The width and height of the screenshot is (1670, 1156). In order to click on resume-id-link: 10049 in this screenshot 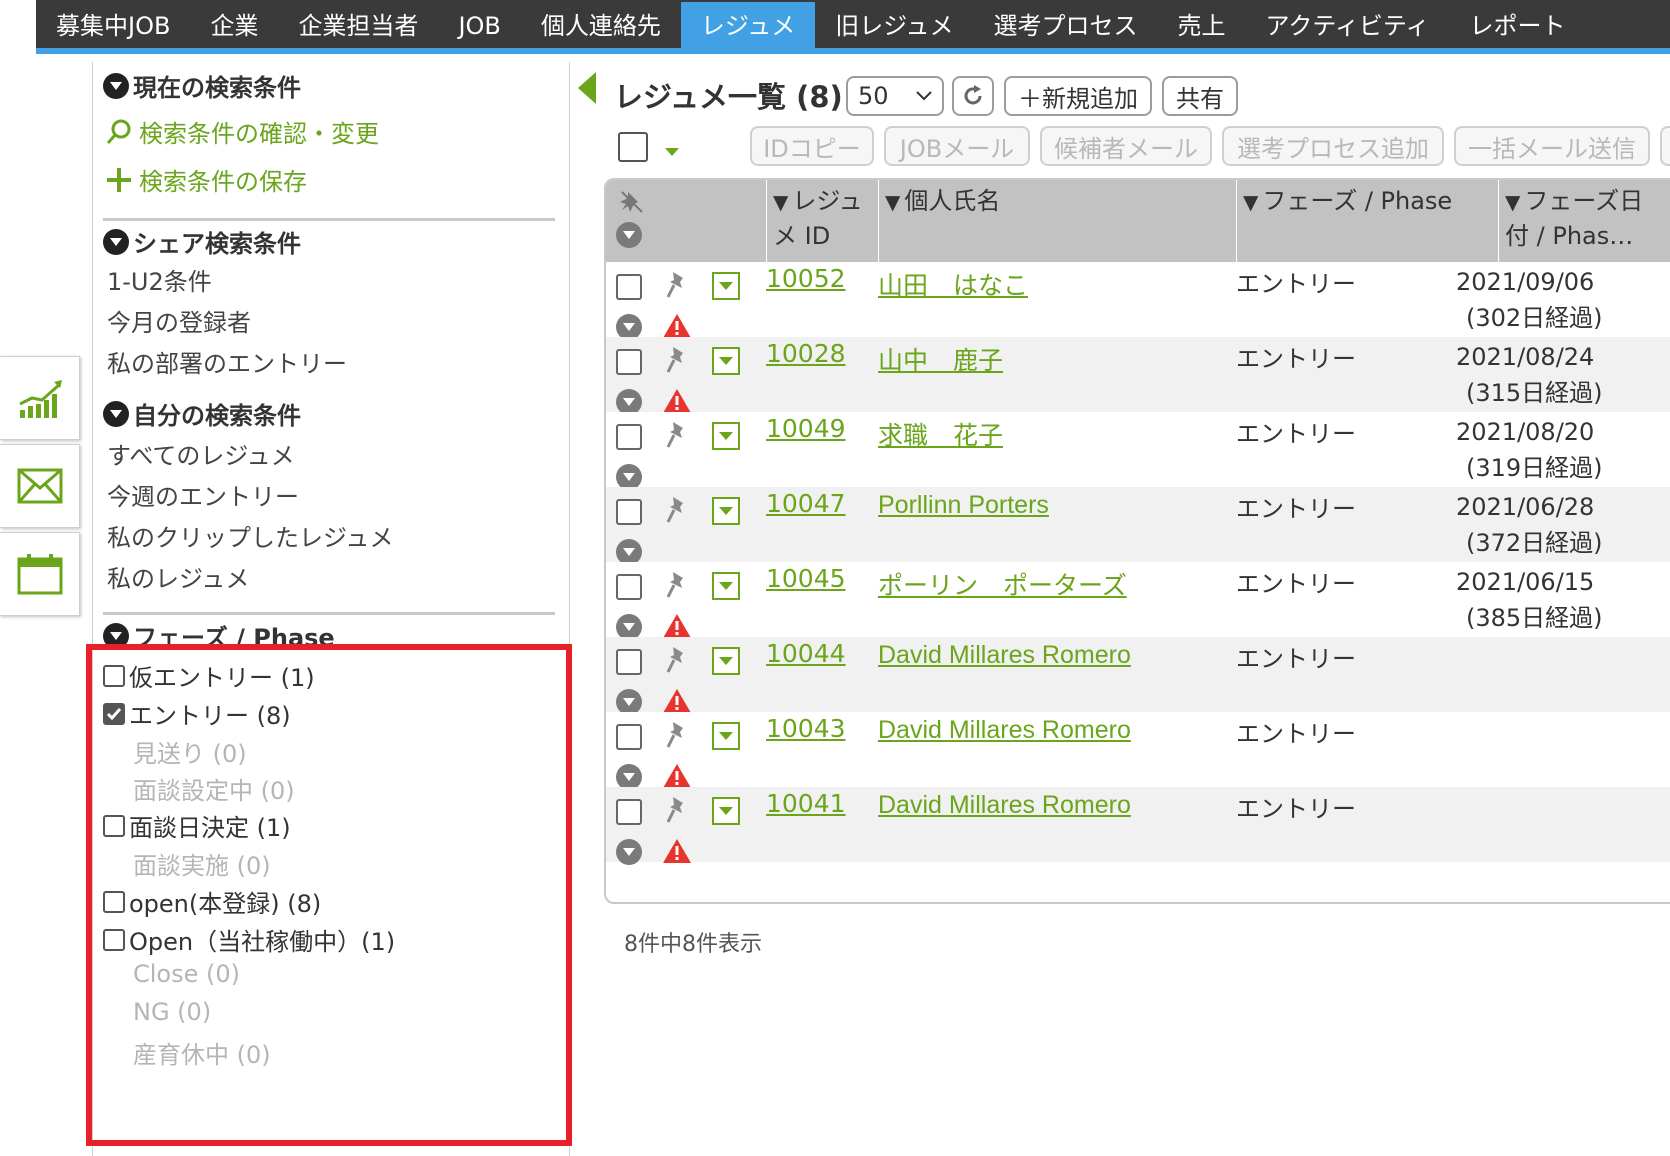, I will do `click(806, 428)`.